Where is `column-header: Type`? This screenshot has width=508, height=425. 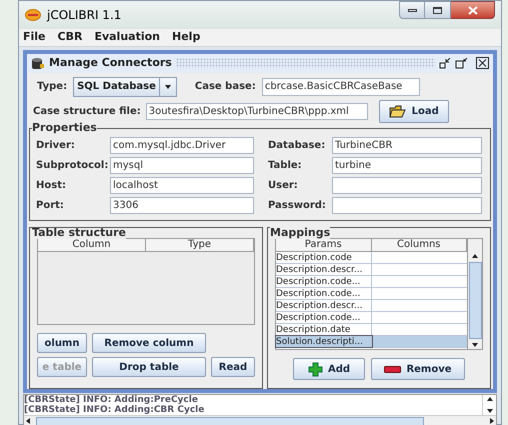
column-header: Type is located at coordinates (200, 245).